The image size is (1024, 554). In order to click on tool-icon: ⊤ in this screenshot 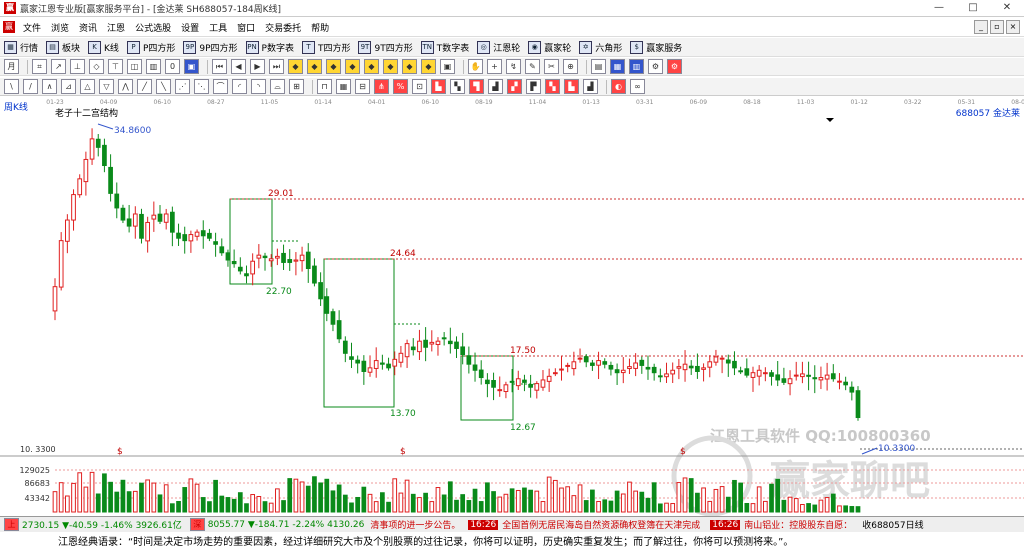, I will do `click(115, 66)`.